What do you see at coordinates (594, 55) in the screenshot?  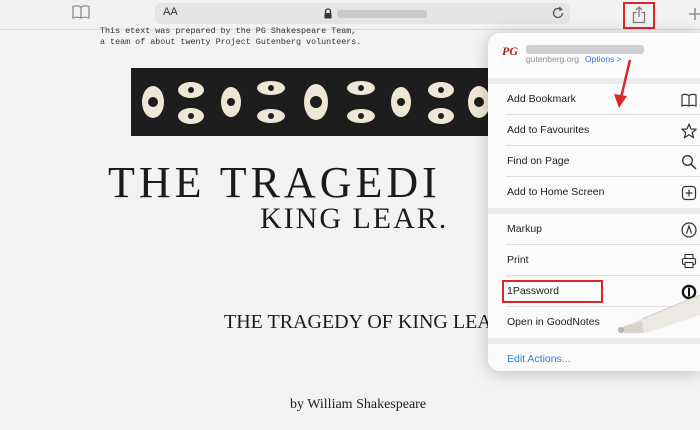 I see `share-menu-header: PG gutenberg.org Options >` at bounding box center [594, 55].